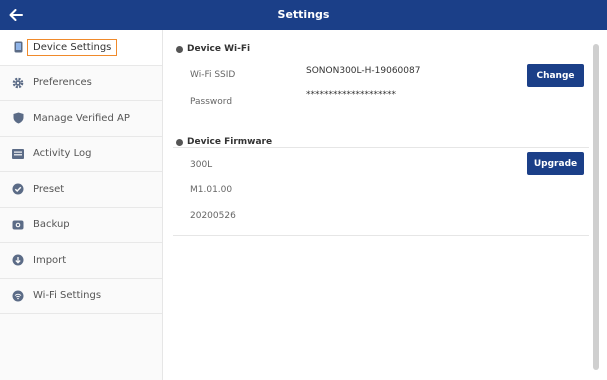 This screenshot has height=380, width=607. I want to click on page-title: Settings, so click(303, 14).